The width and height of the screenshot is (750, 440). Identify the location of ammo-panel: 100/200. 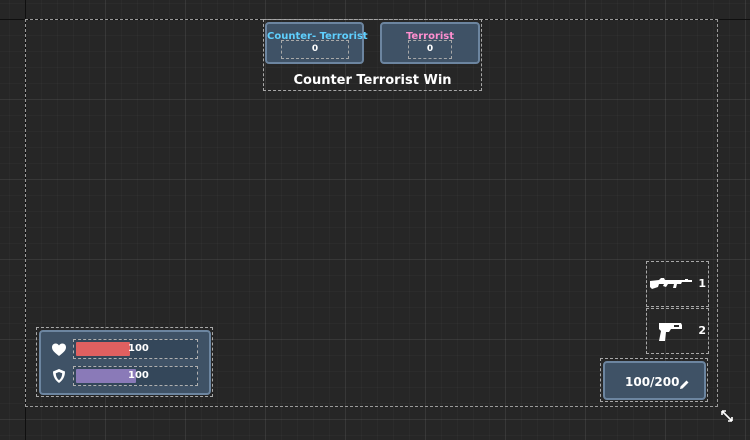
(654, 380).